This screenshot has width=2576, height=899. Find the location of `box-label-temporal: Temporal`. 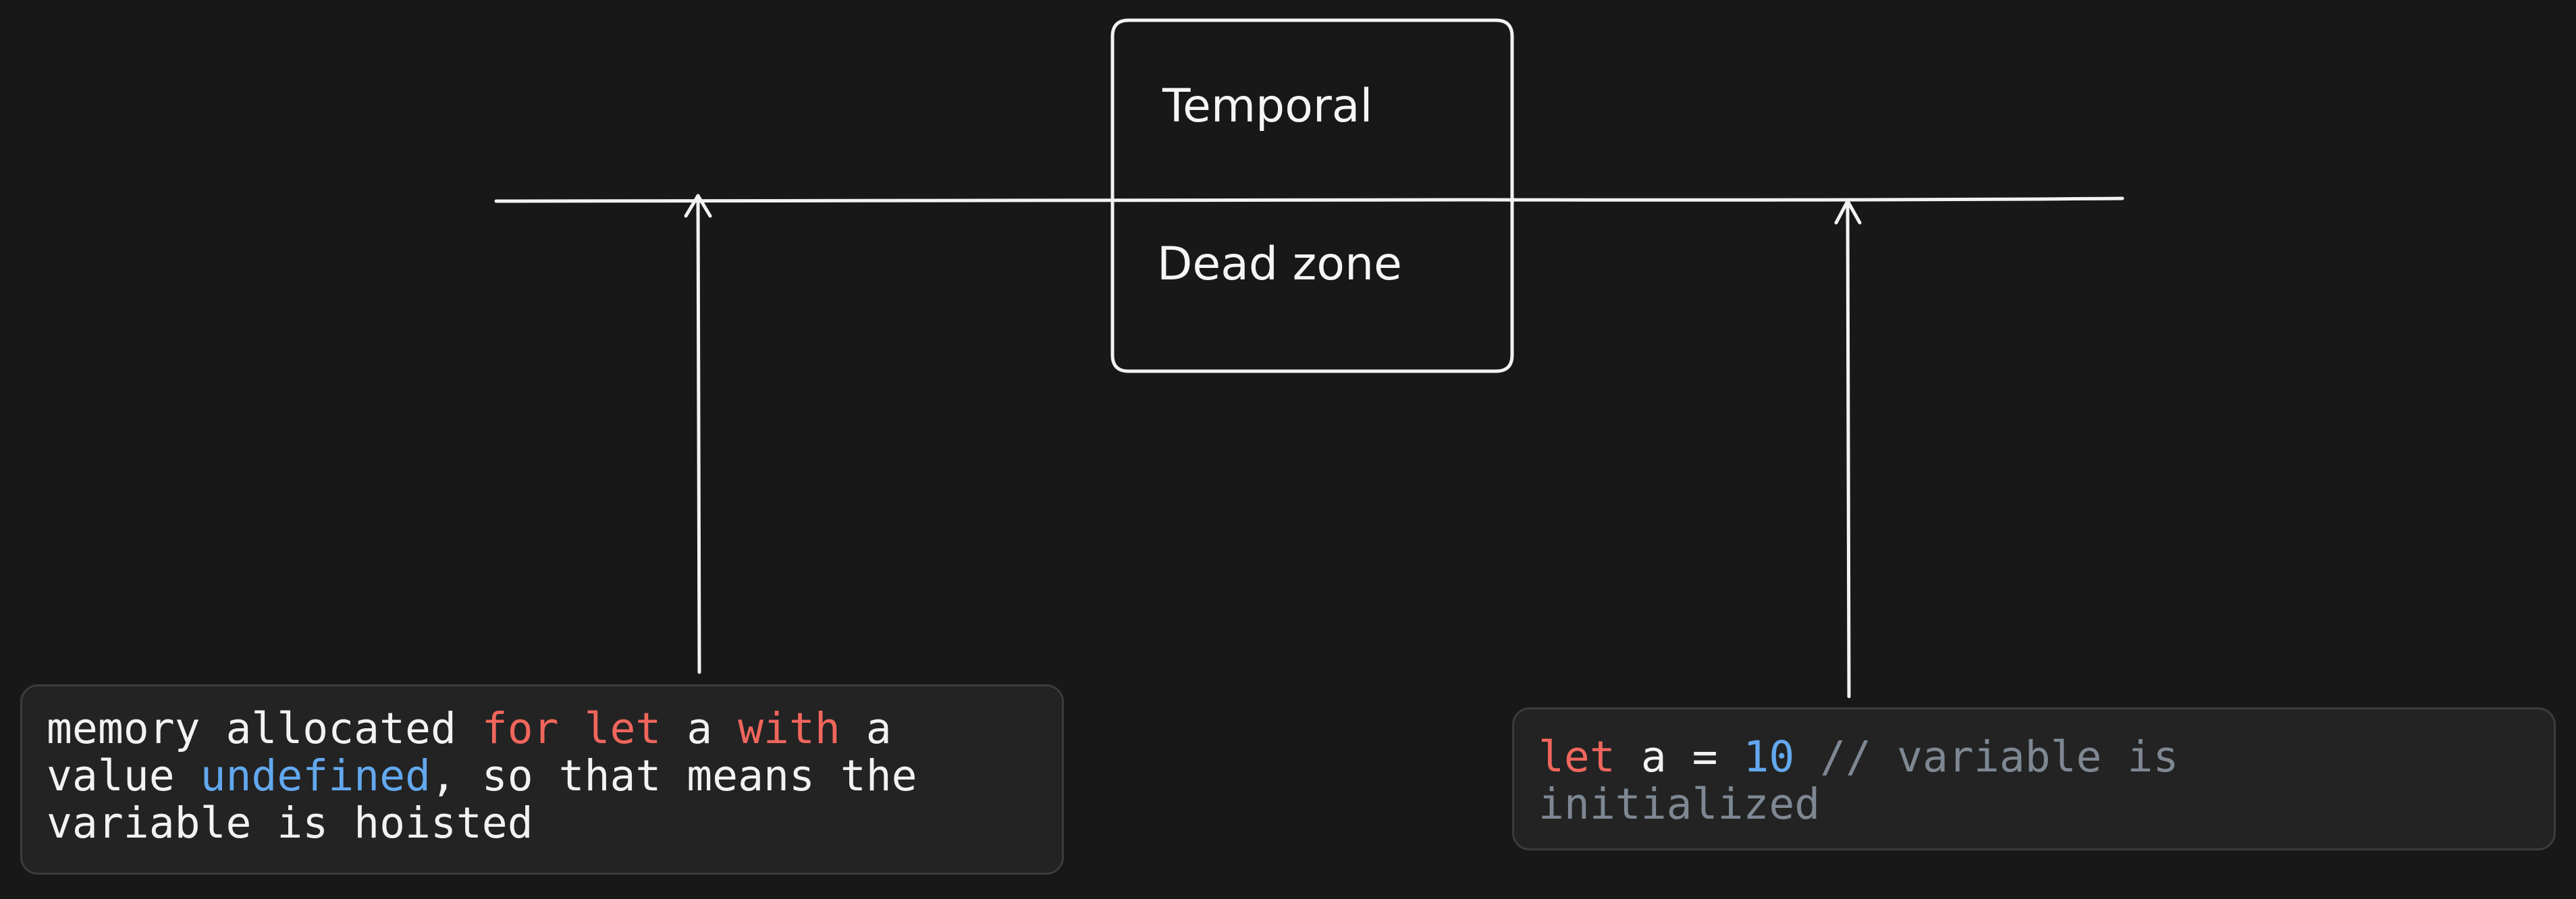

box-label-temporal: Temporal is located at coordinates (1267, 106).